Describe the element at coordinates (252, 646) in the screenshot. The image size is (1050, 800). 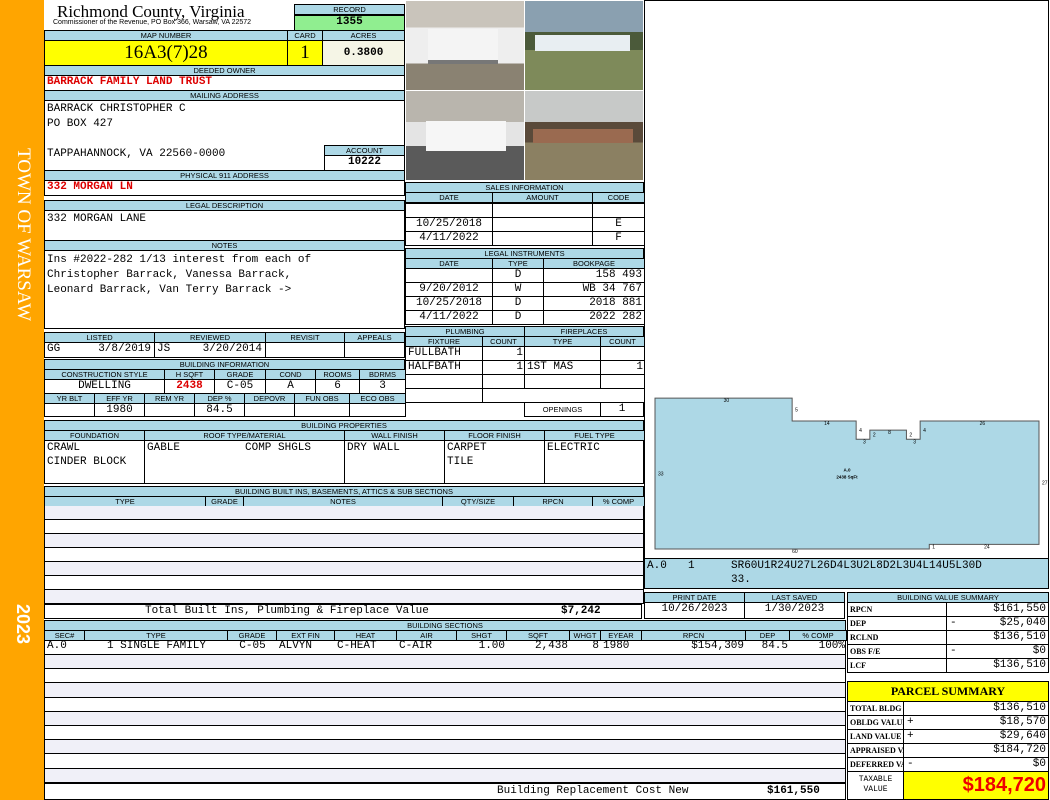
I see `section-cell: C-05` at that location.